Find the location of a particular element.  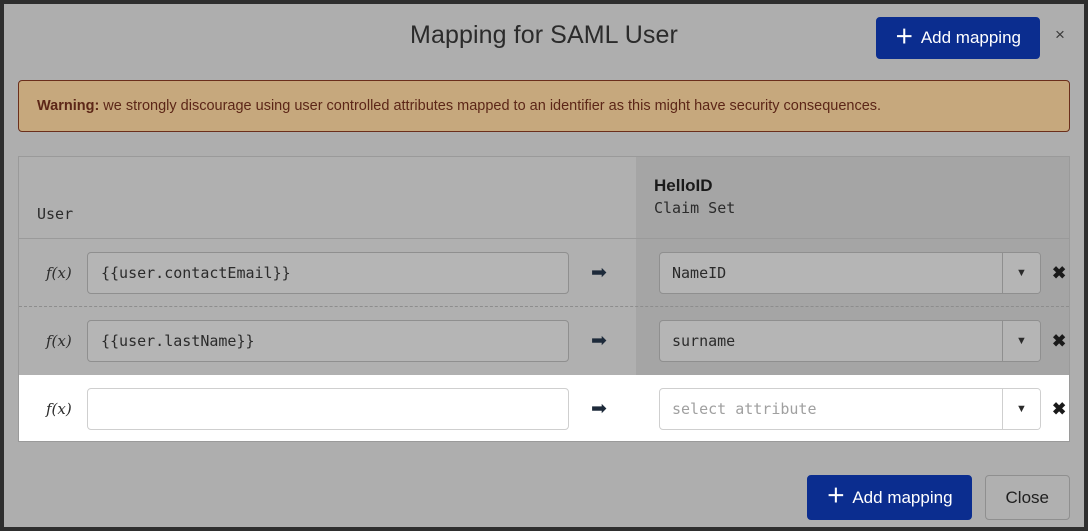

add-mapping-button-footer: ＋ Add mapping is located at coordinates (889, 497).